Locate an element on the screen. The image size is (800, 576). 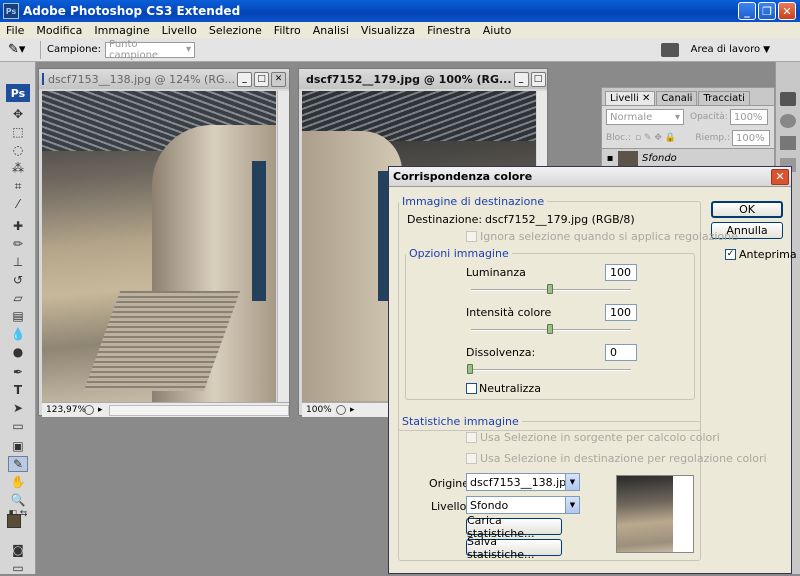
ok-button: OK is located at coordinates (747, 209).